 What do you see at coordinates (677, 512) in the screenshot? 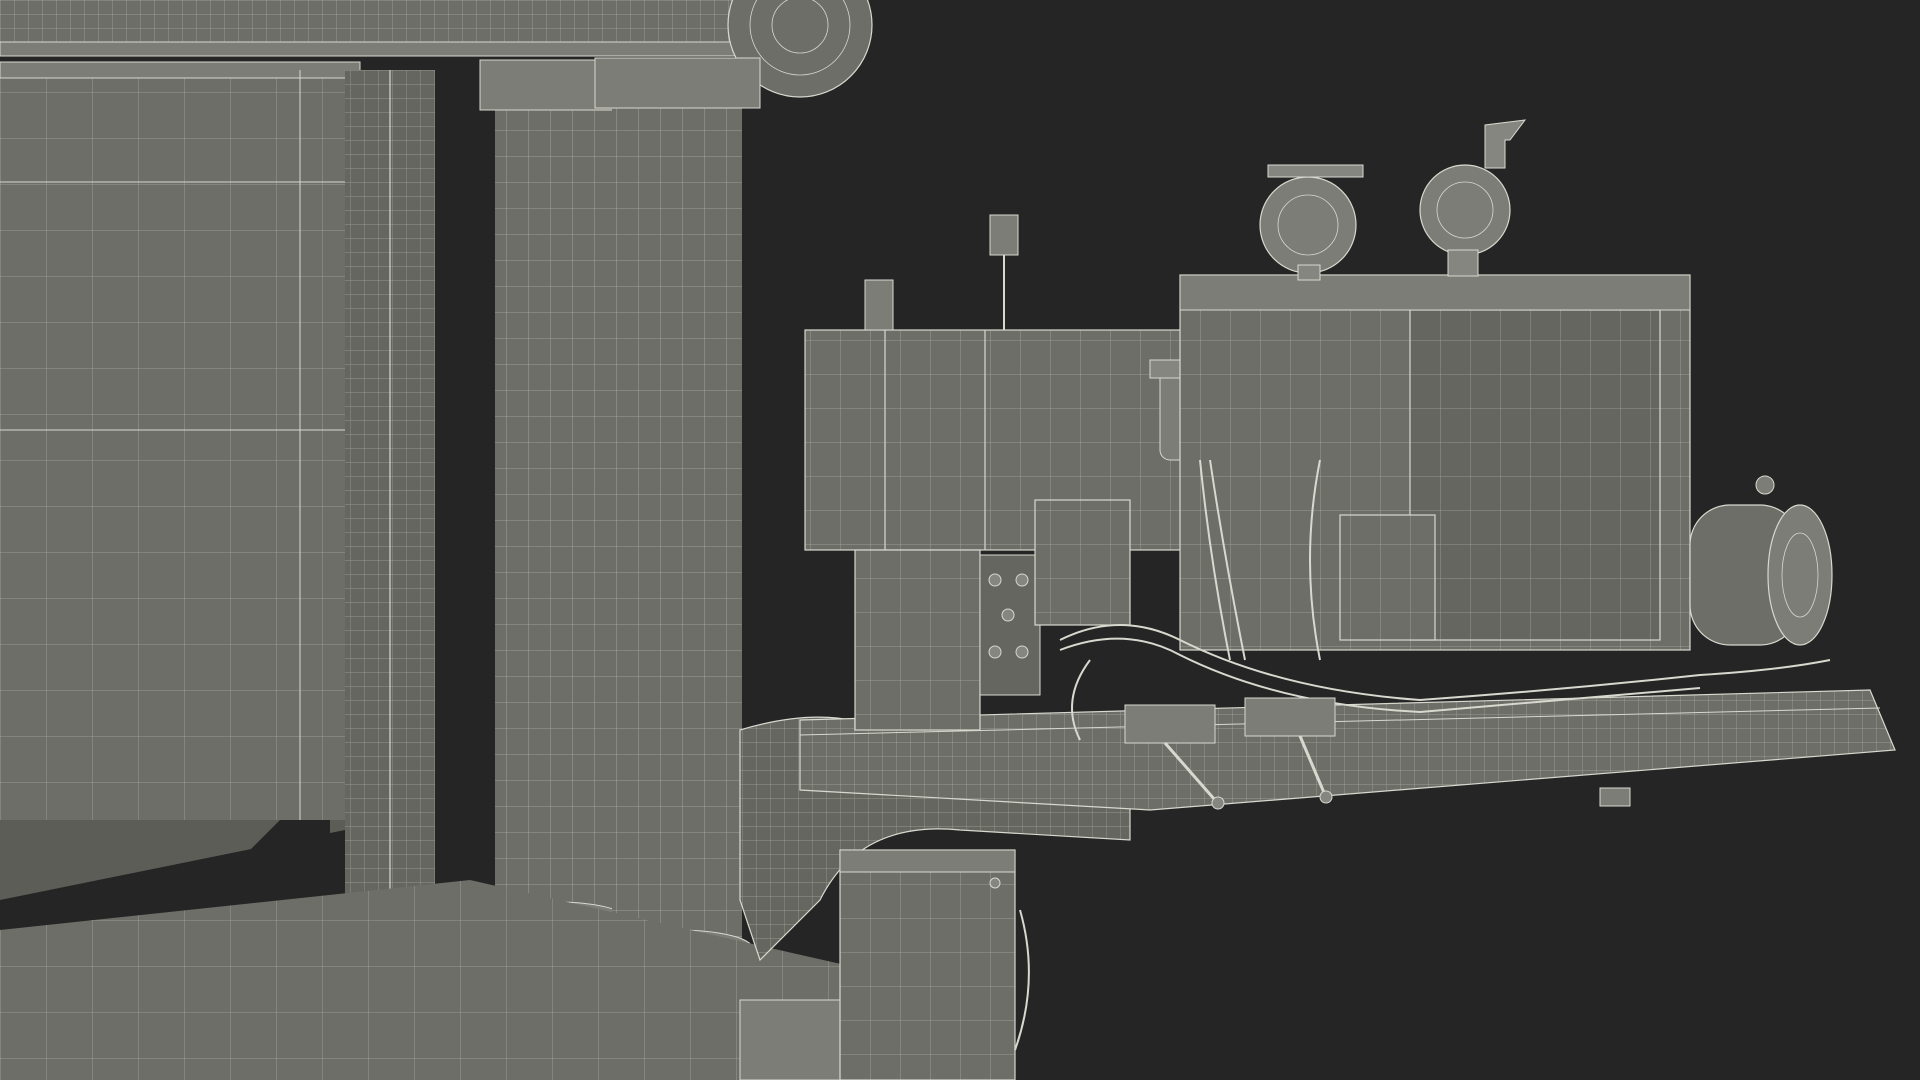
I see `column-right` at bounding box center [677, 512].